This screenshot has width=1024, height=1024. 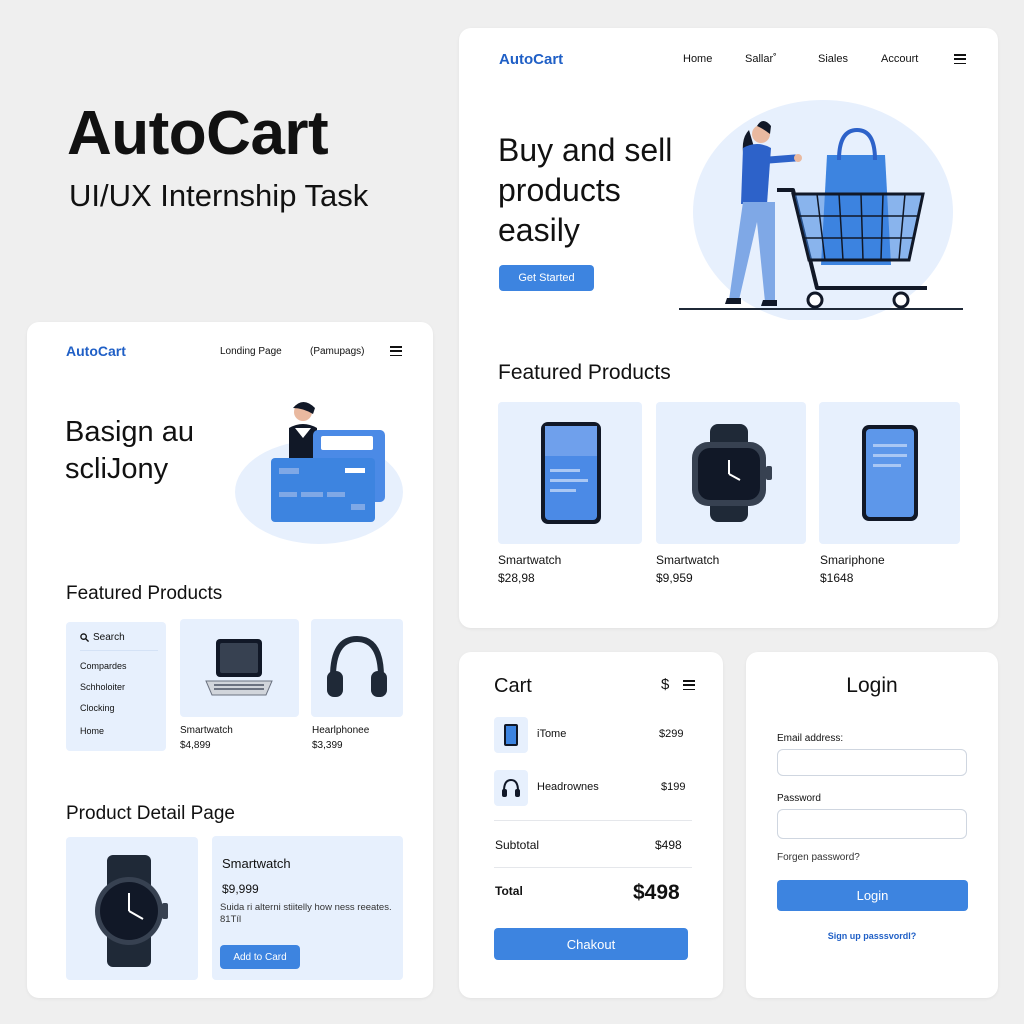 What do you see at coordinates (697, 59) in the screenshot?
I see `nav-home: Home` at bounding box center [697, 59].